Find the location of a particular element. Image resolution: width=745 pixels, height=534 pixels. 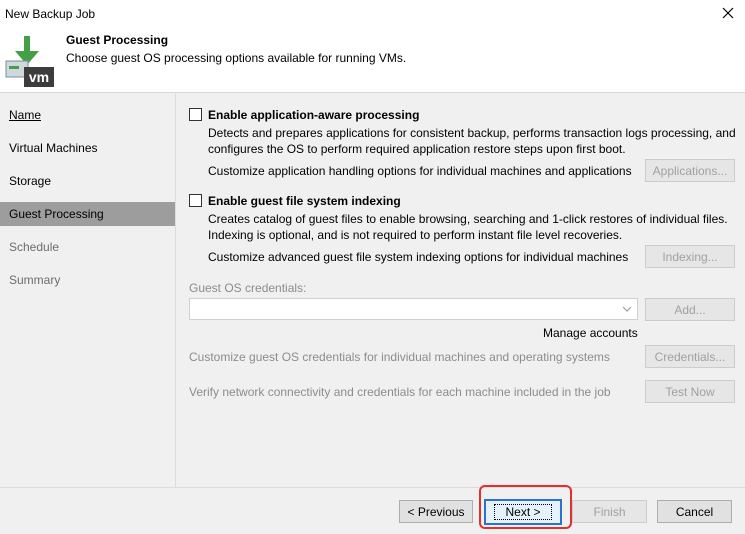

sidebar-item-schedule: Schedule is located at coordinates (87, 247).